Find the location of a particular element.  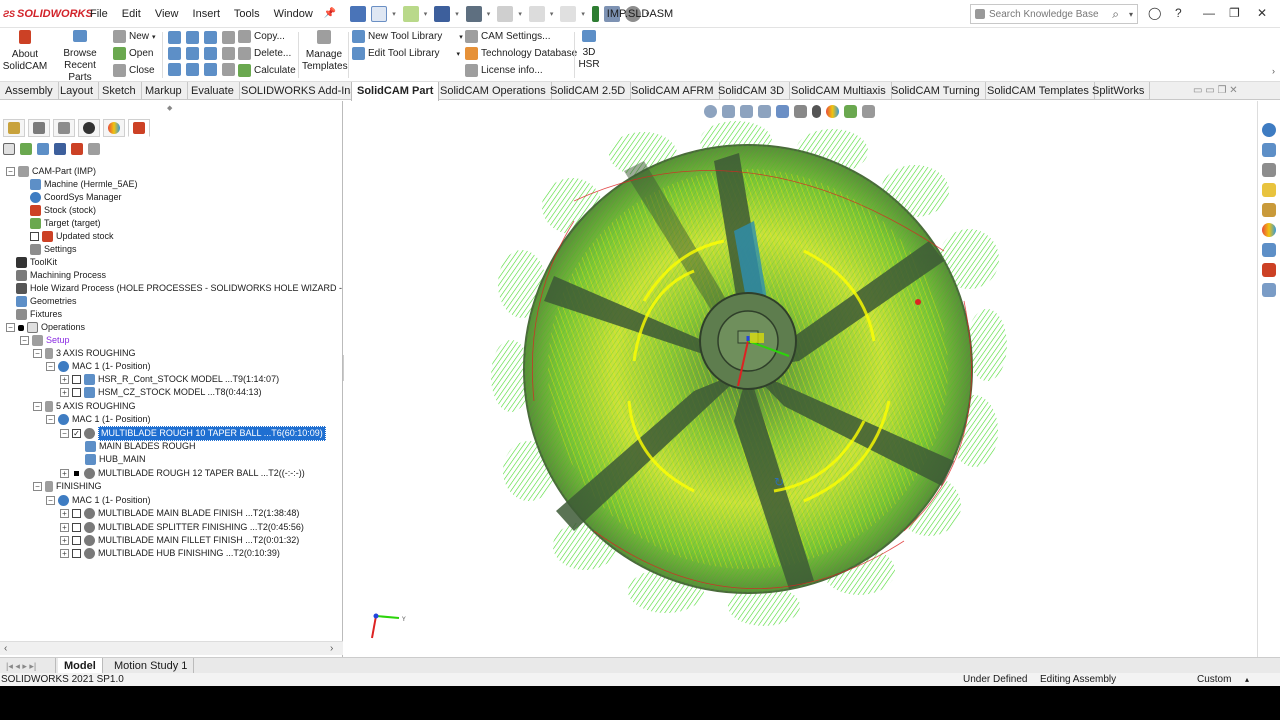

display-style-icon is located at coordinates (800, 111).